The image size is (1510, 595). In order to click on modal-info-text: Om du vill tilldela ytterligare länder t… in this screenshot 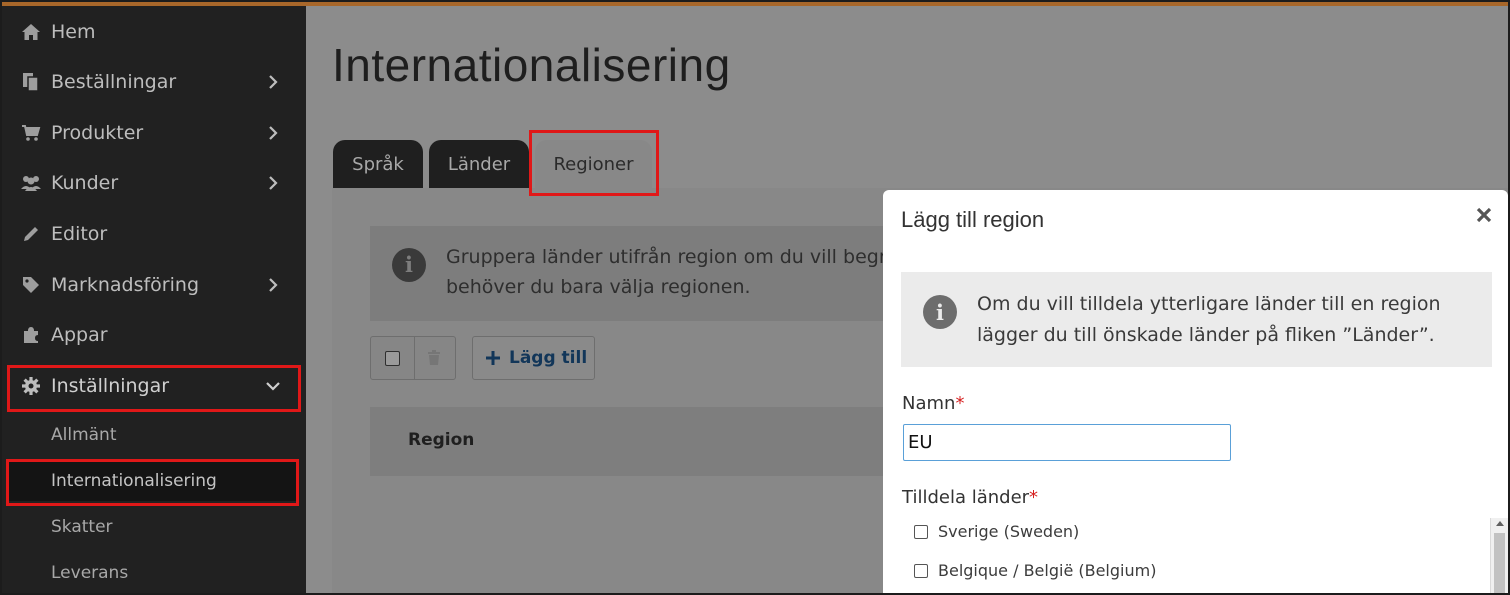, I will do `click(1209, 320)`.